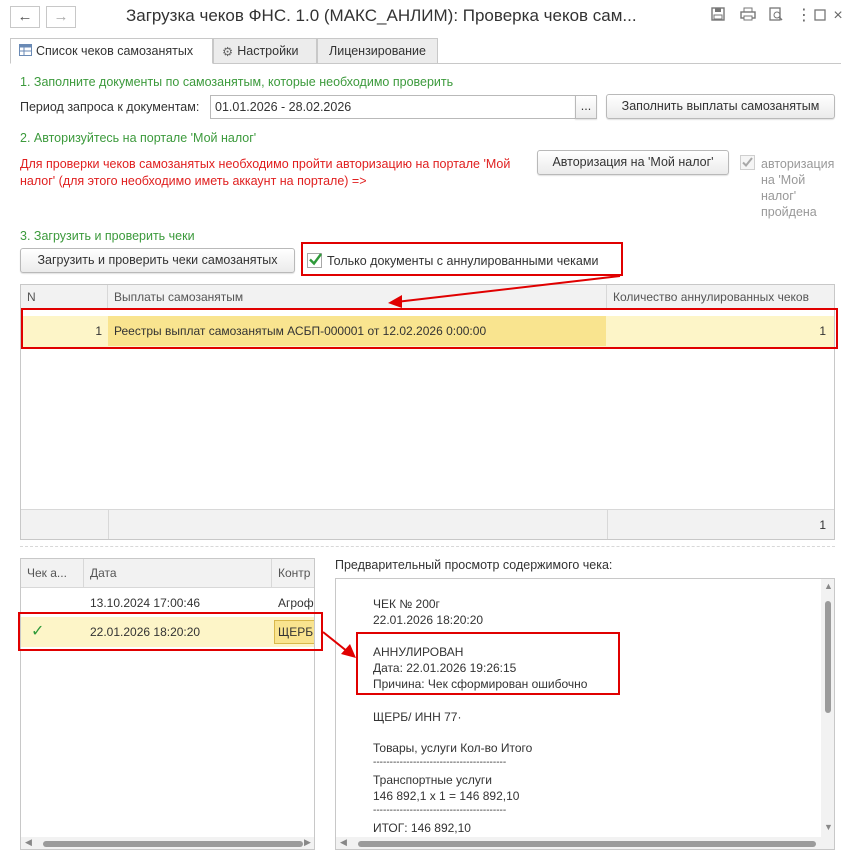 The image size is (851, 864). I want to click on tab-settings-label: Настройки, so click(268, 51).